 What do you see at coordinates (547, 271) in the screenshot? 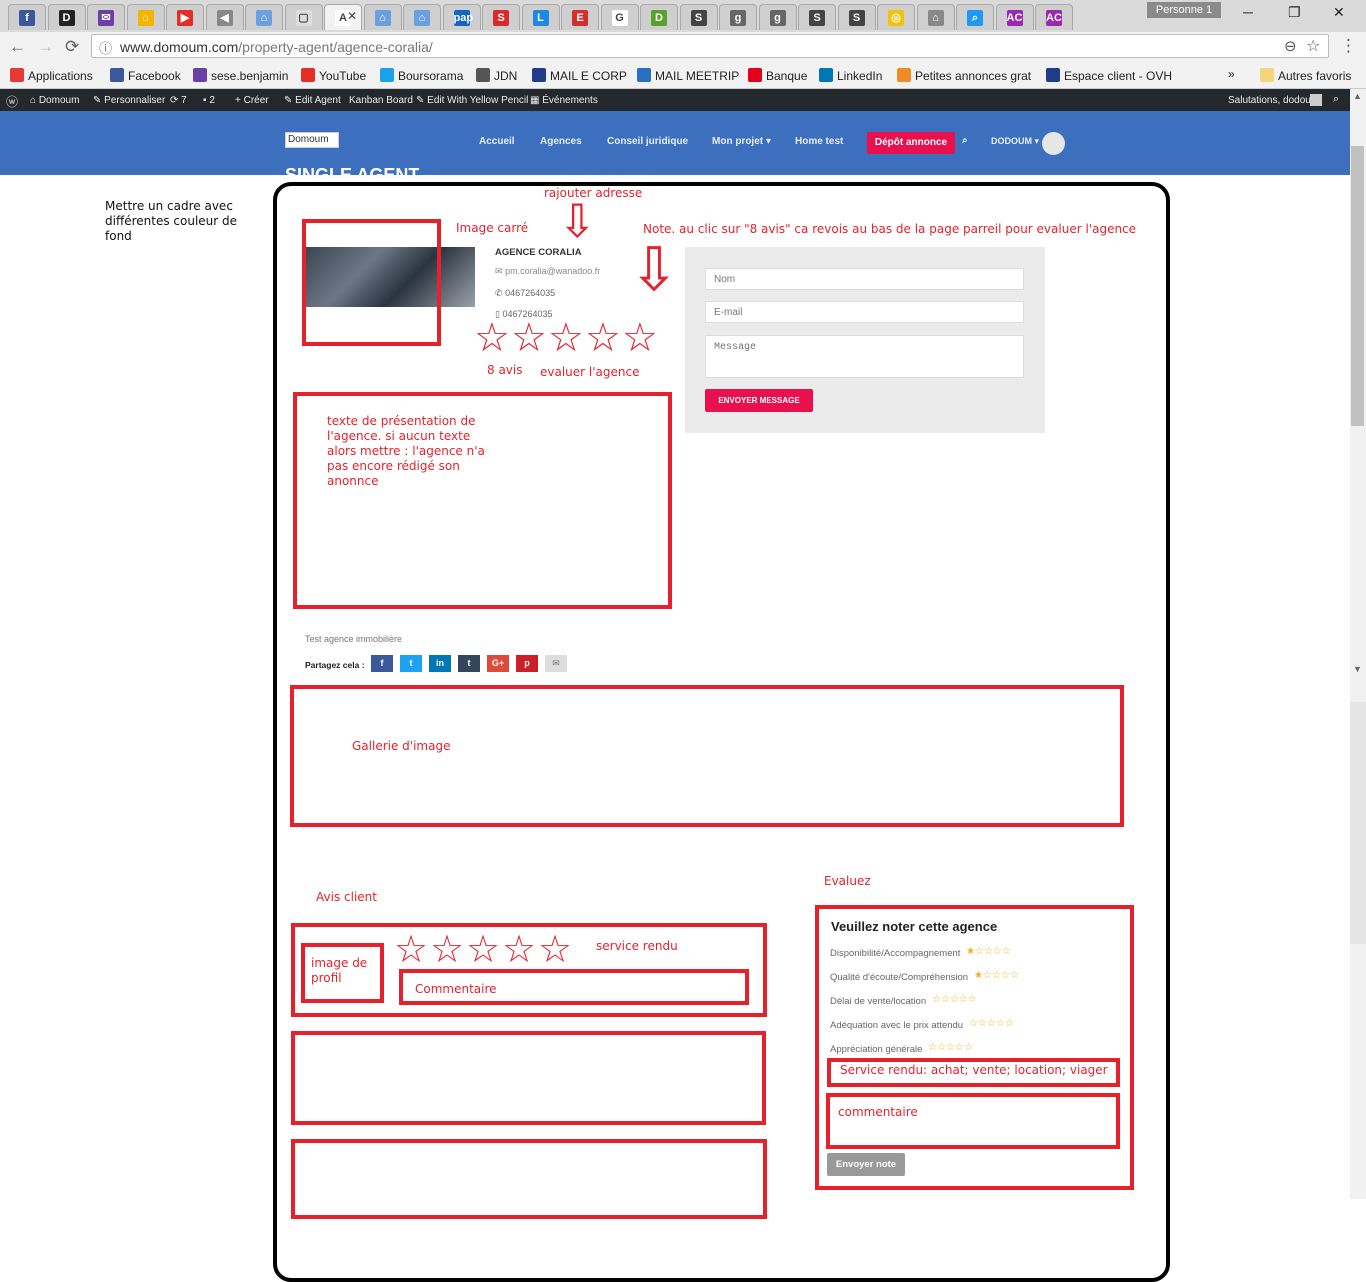
I see `agent-email: ✉ pm.coralia@wanadoo.fr` at bounding box center [547, 271].